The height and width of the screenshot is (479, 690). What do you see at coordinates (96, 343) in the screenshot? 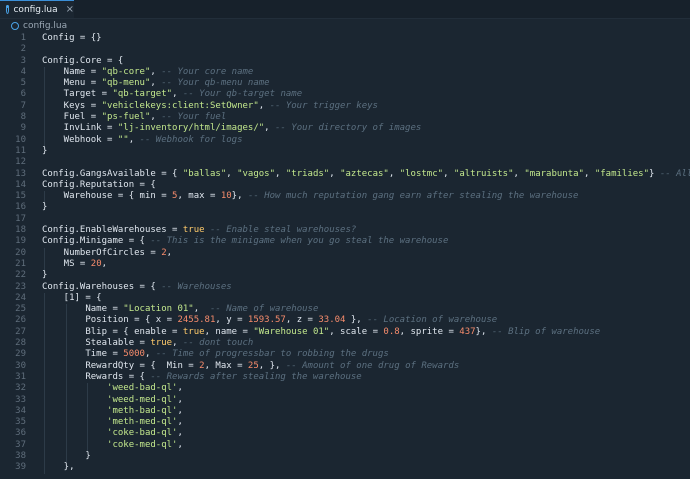
I see `code-token: Stealable =` at bounding box center [96, 343].